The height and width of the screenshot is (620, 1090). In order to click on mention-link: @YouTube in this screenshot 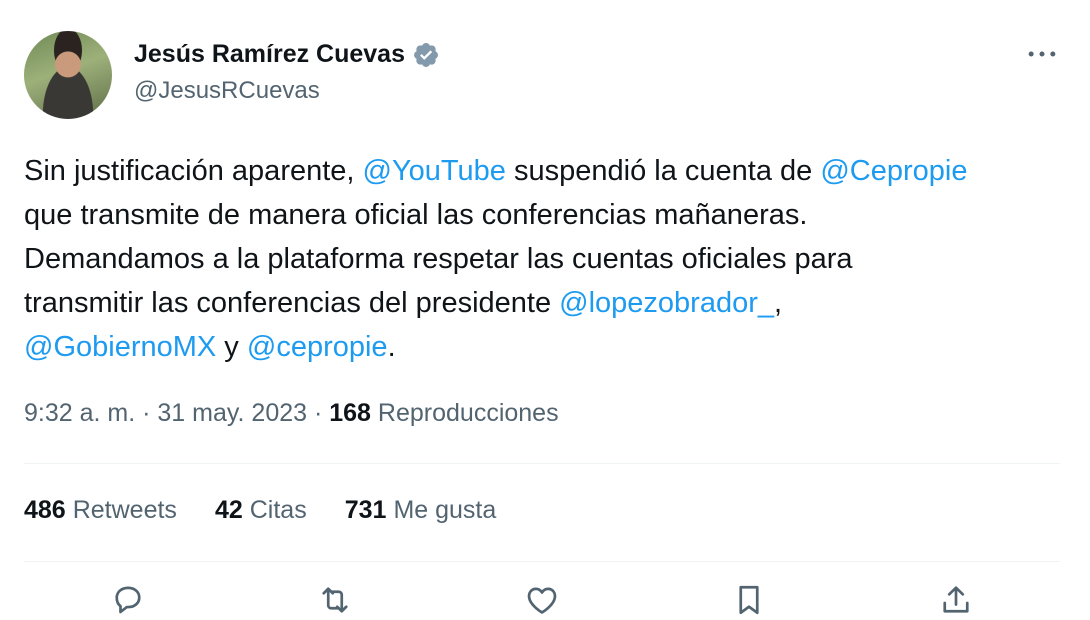, I will do `click(434, 171)`.